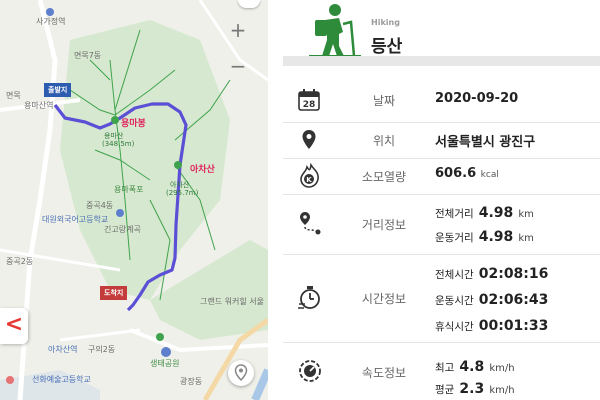 This screenshot has height=400, width=600. What do you see at coordinates (387, 47) in the screenshot?
I see `category-title: 등산` at bounding box center [387, 47].